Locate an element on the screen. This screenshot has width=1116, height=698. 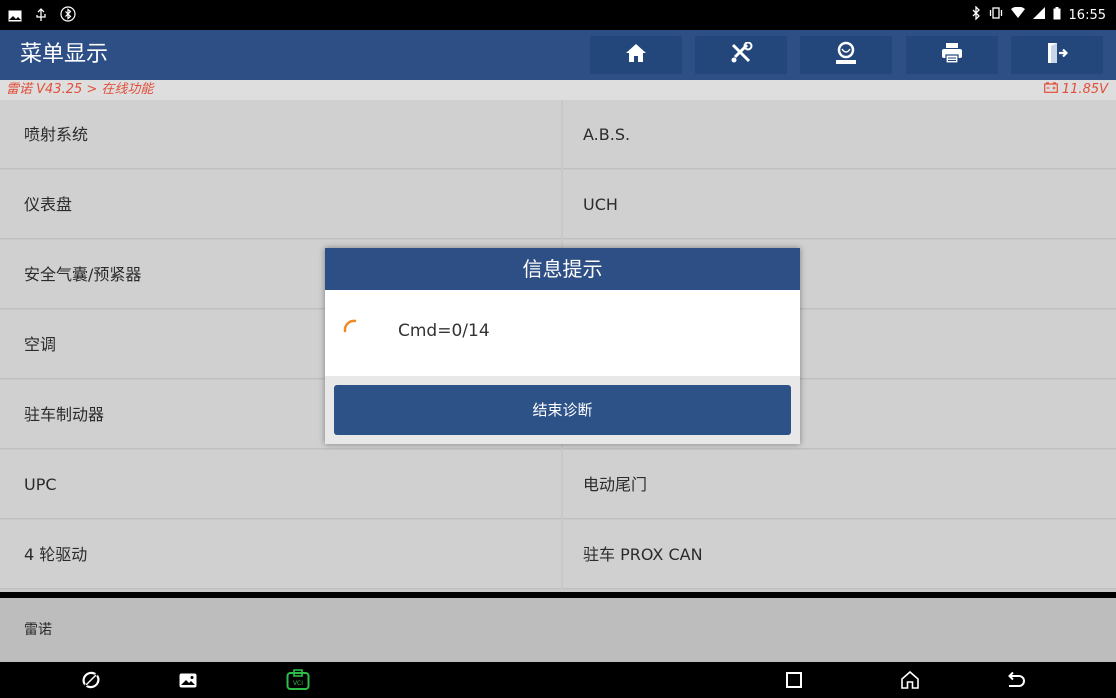
dialog-title: 信息提示 is located at coordinates (562, 269).